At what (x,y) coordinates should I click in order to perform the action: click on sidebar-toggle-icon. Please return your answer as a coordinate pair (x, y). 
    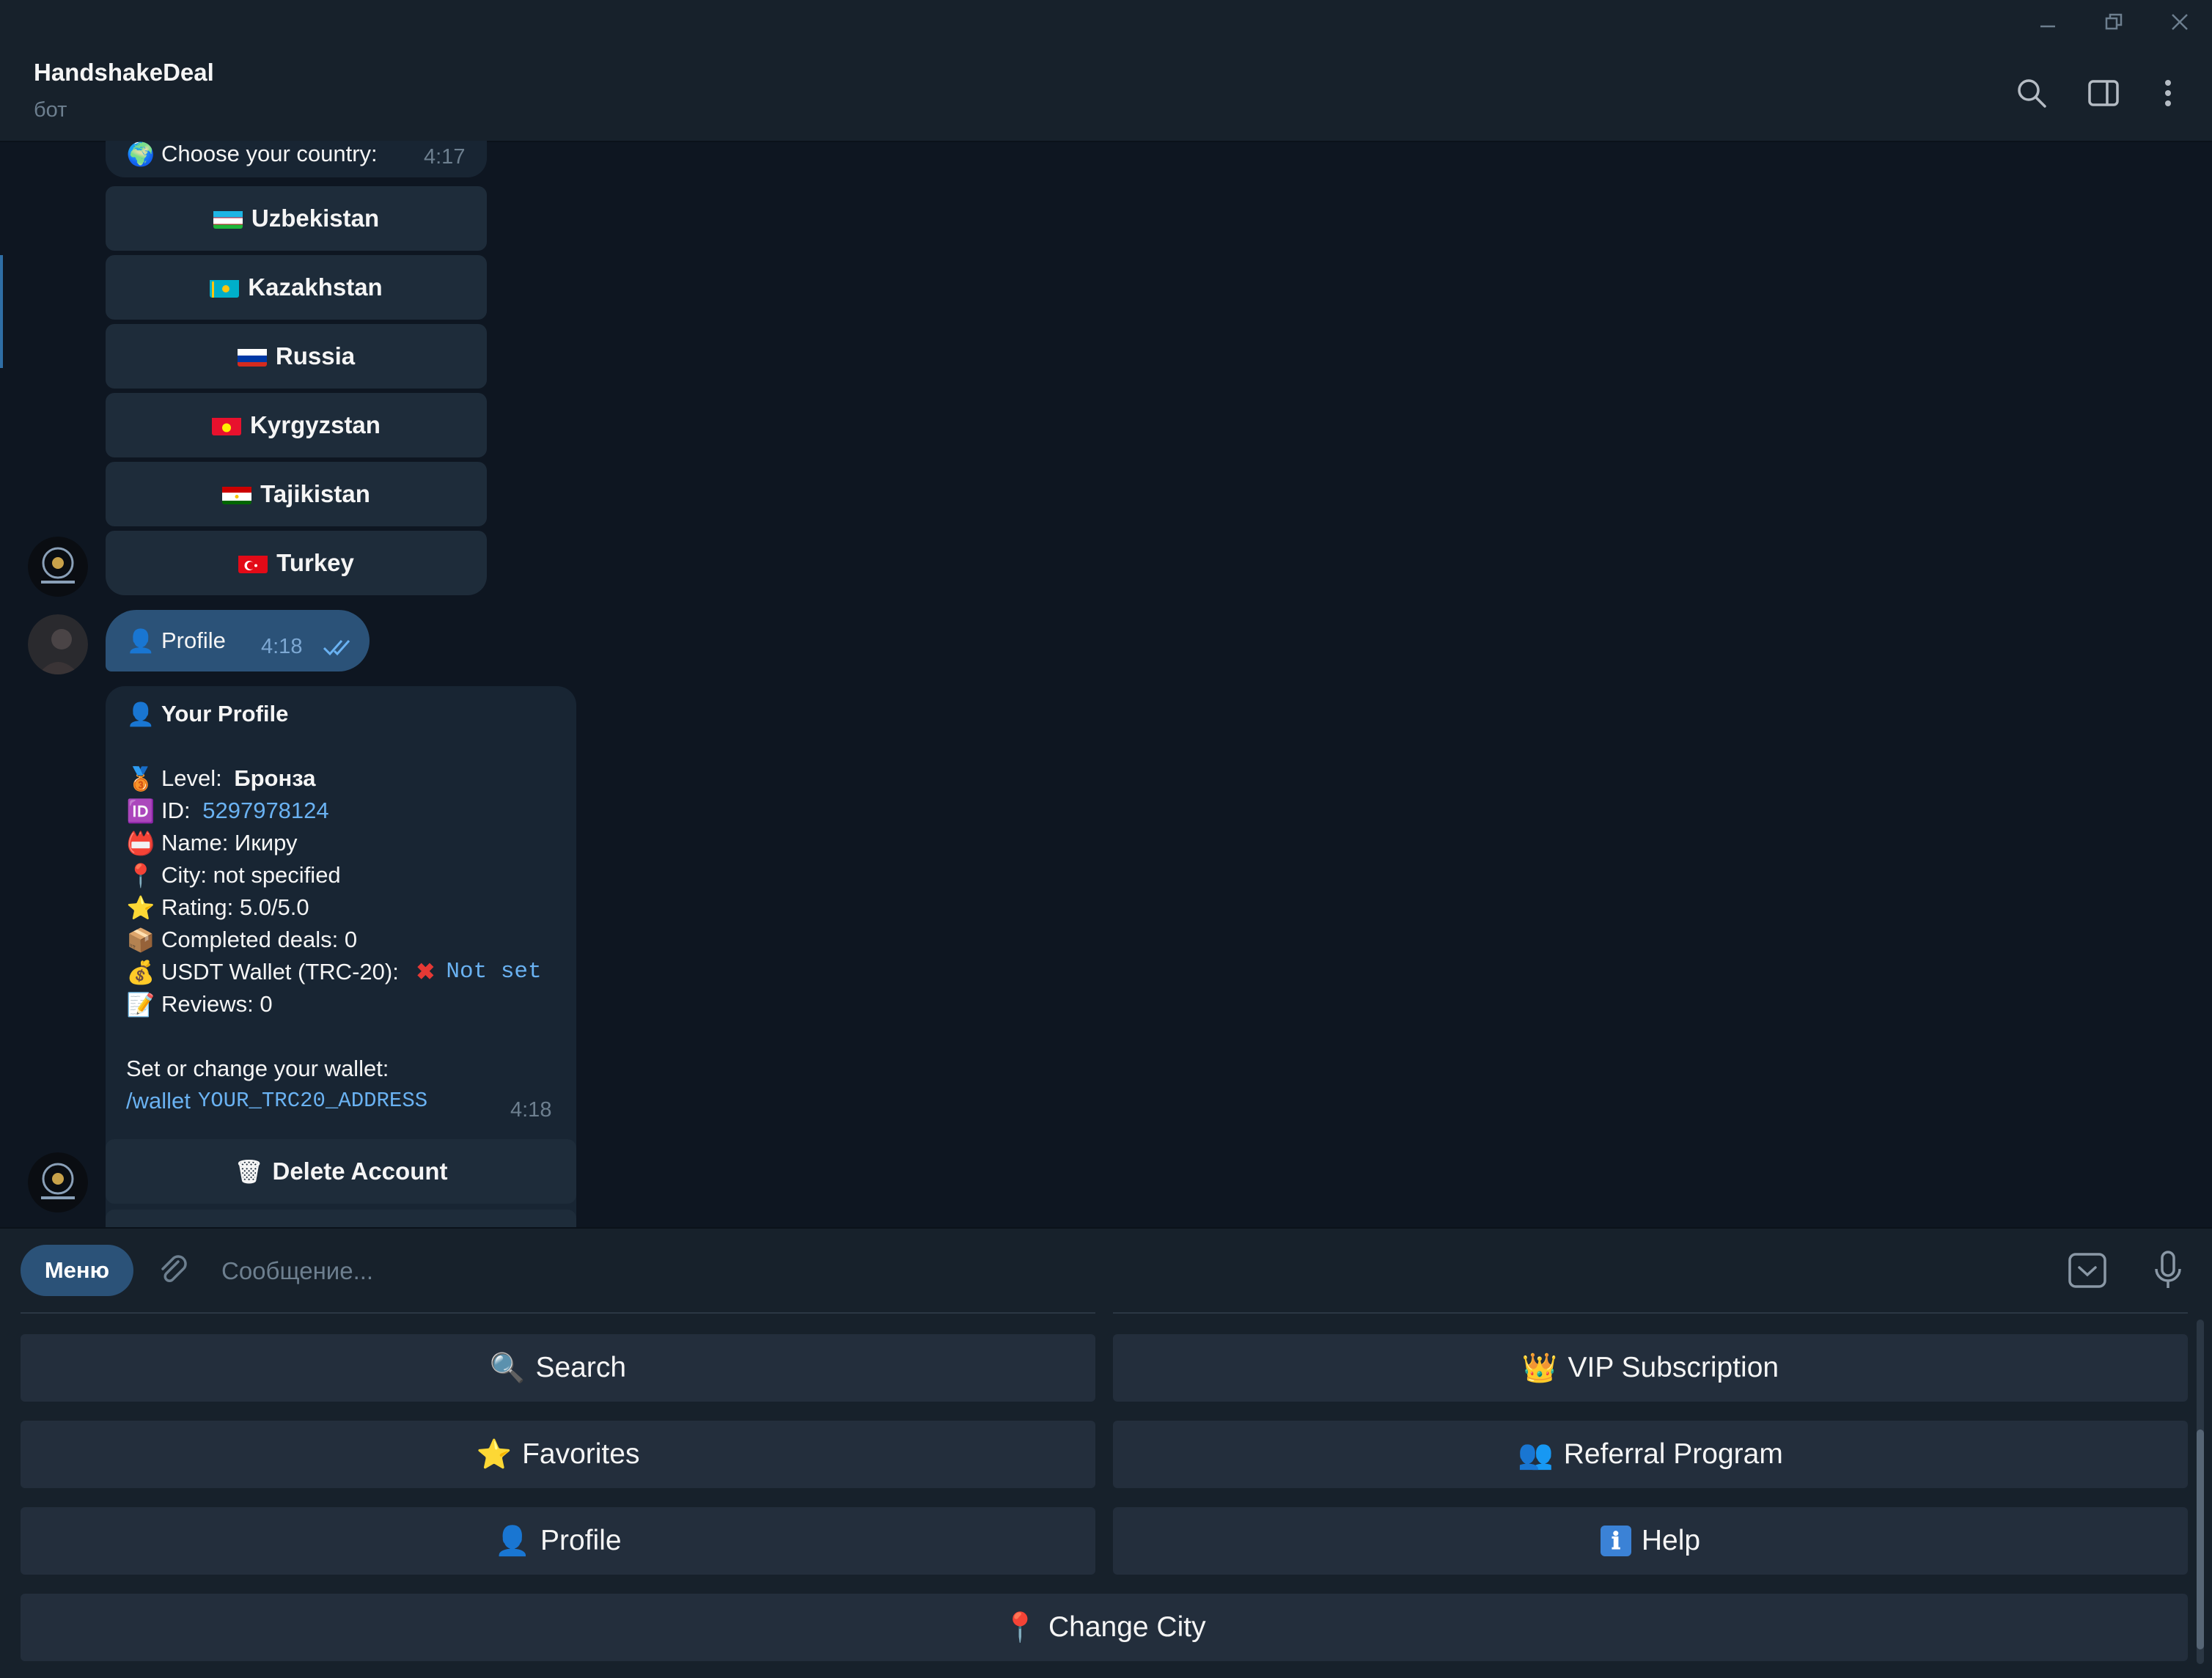
    Looking at the image, I should click on (2103, 93).